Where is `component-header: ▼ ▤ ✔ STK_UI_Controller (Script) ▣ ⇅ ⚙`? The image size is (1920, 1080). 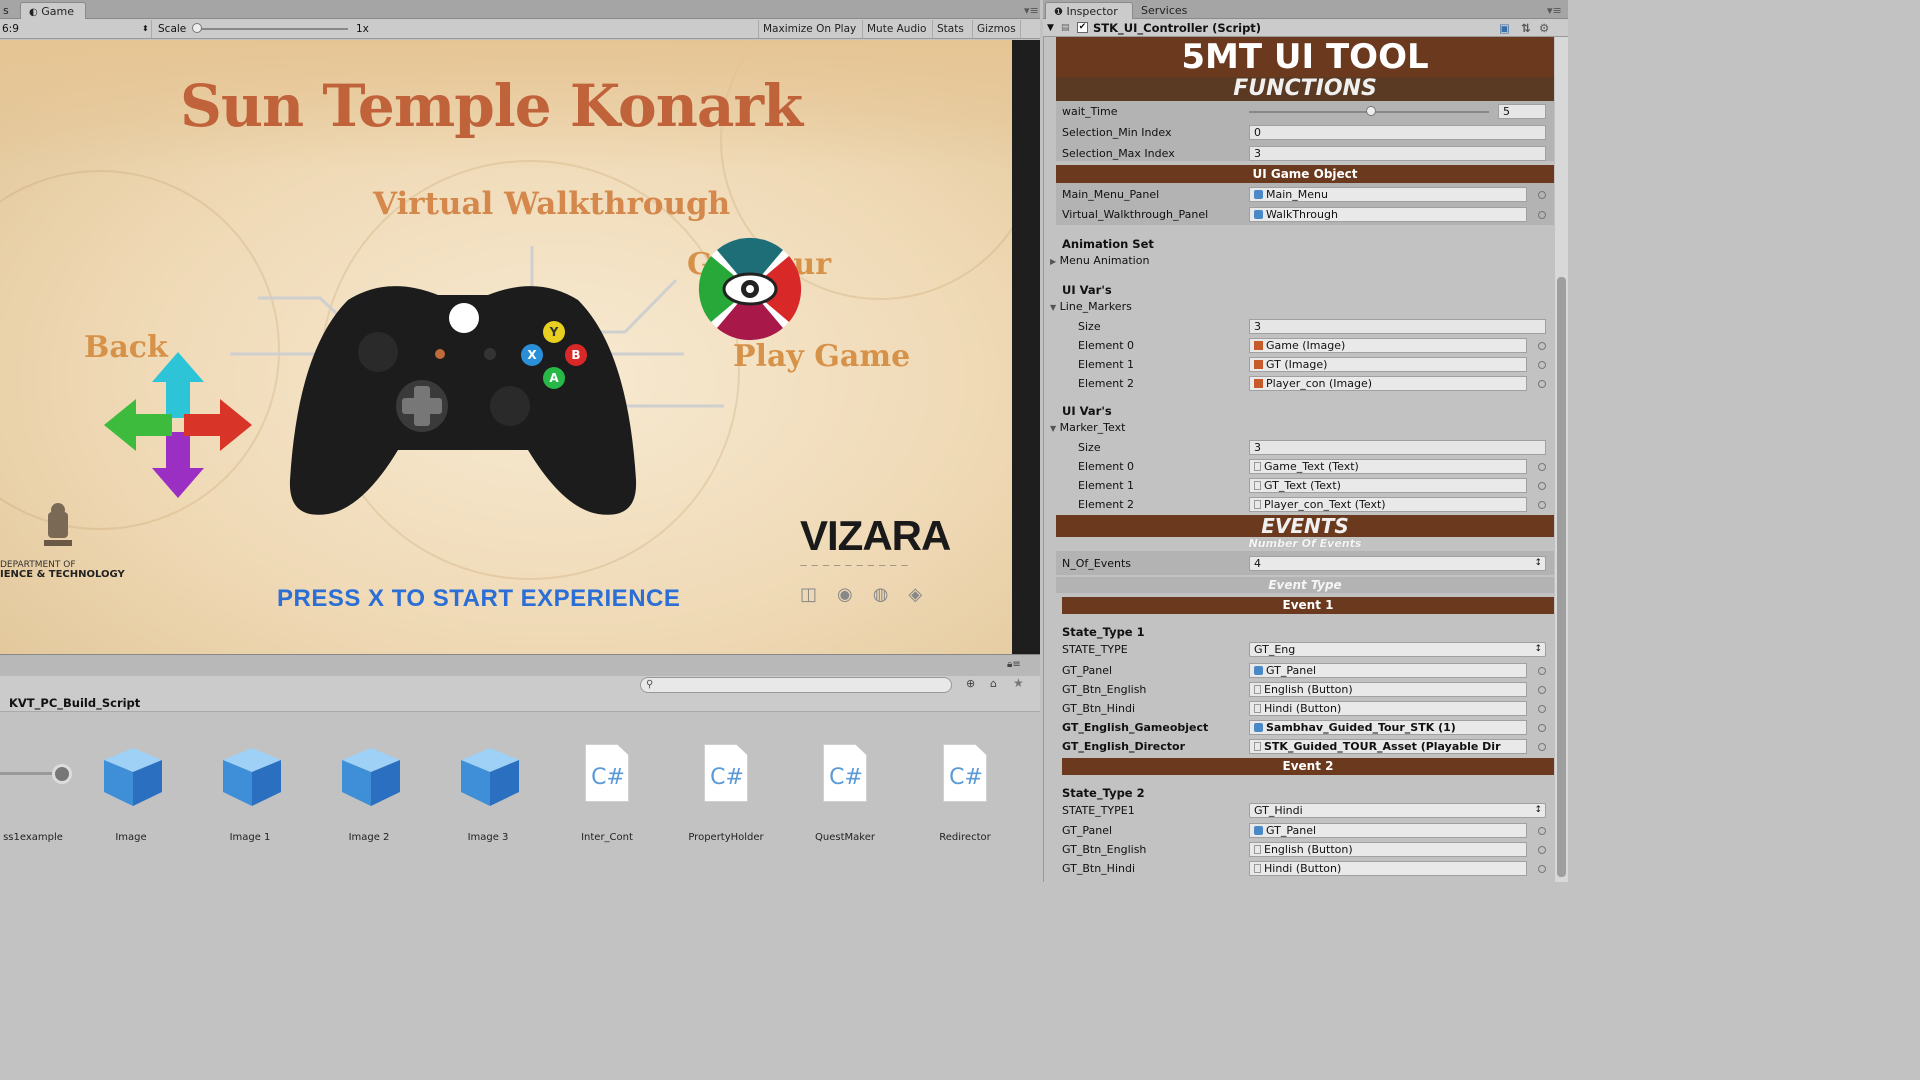
component-header: ▼ ▤ ✔ STK_UI_Controller (Script) ▣ ⇅ ⚙ is located at coordinates (1305, 28).